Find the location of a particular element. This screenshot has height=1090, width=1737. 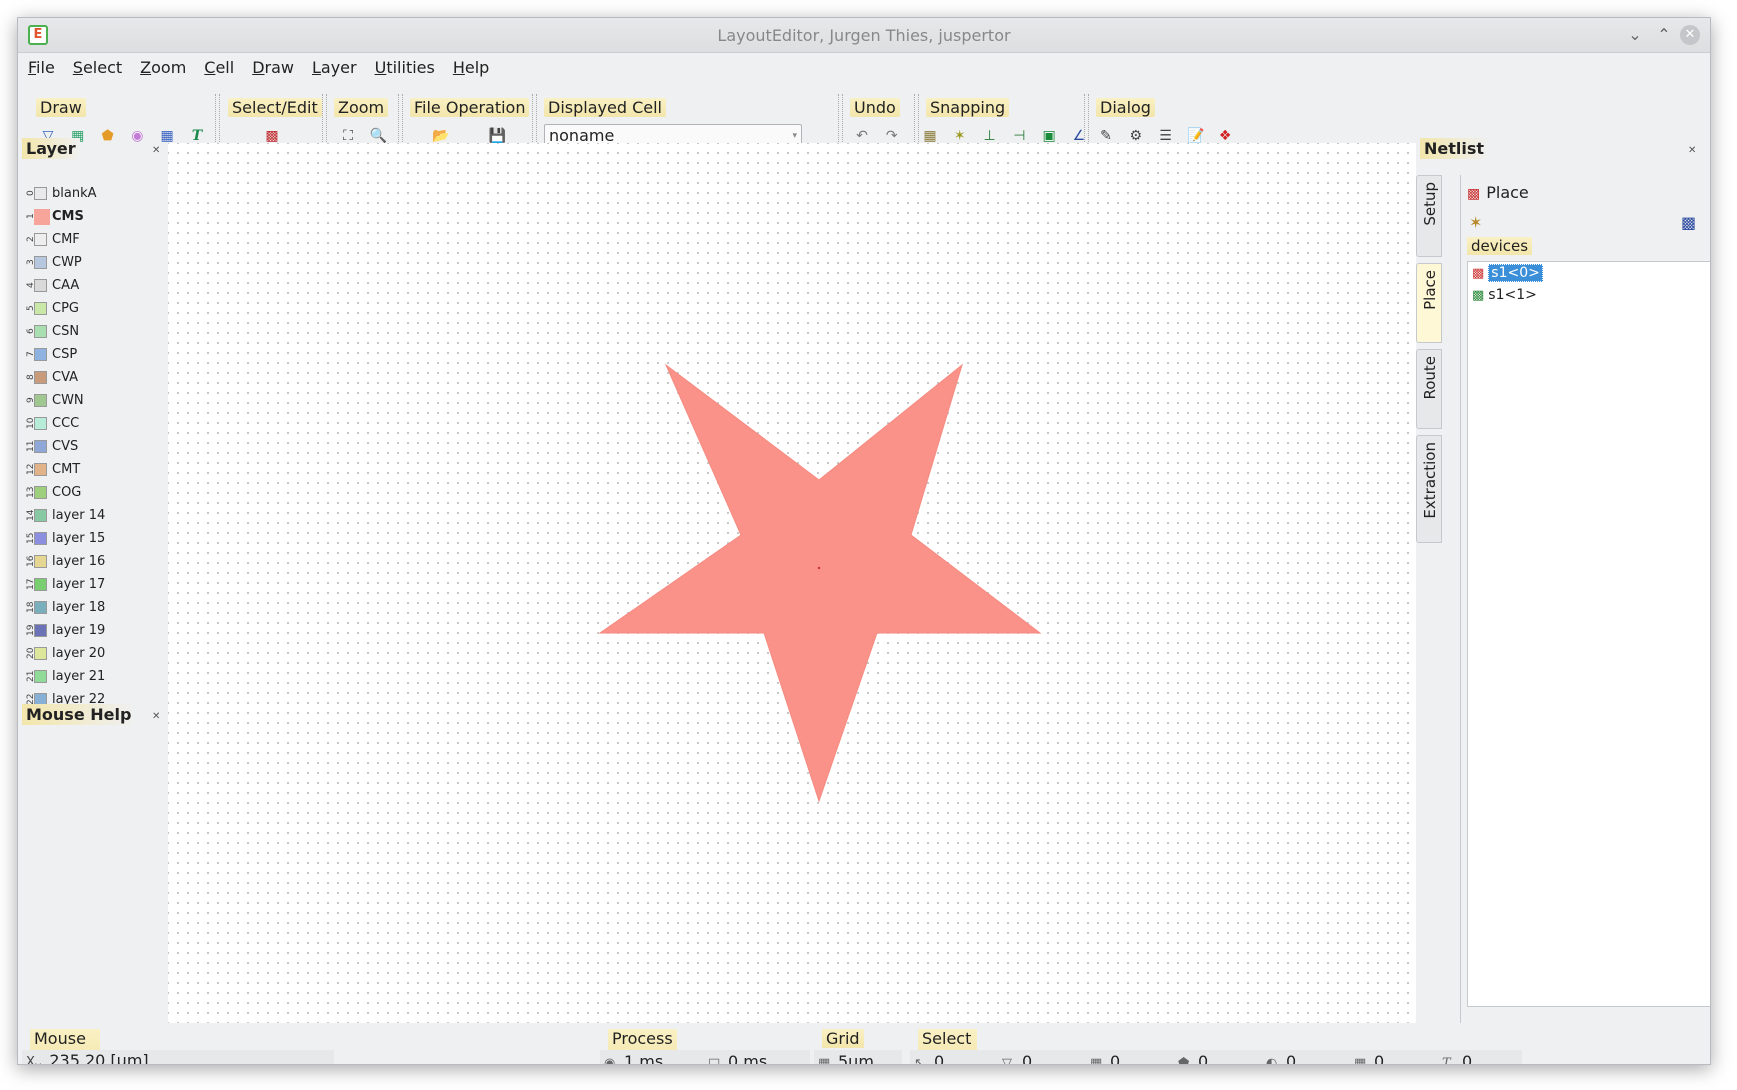

layer-row: 17 layer 17 is located at coordinates (95, 584).